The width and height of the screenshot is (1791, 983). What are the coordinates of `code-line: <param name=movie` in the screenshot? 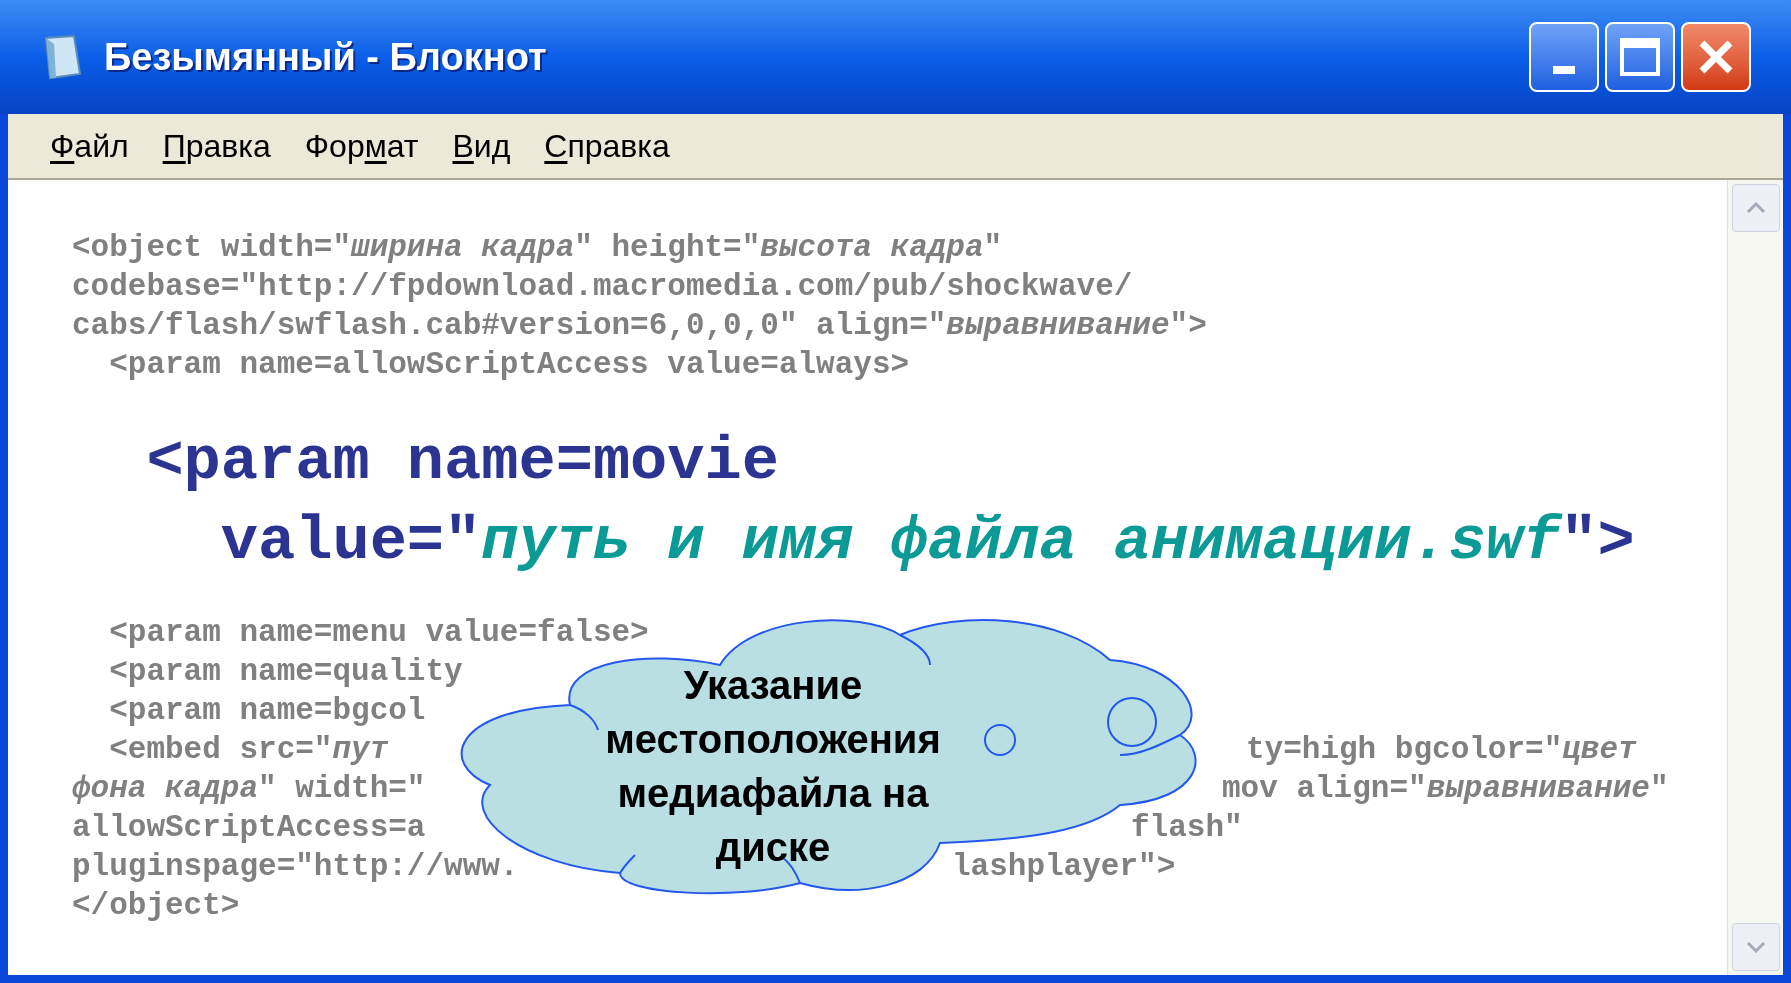 It's located at (462, 462).